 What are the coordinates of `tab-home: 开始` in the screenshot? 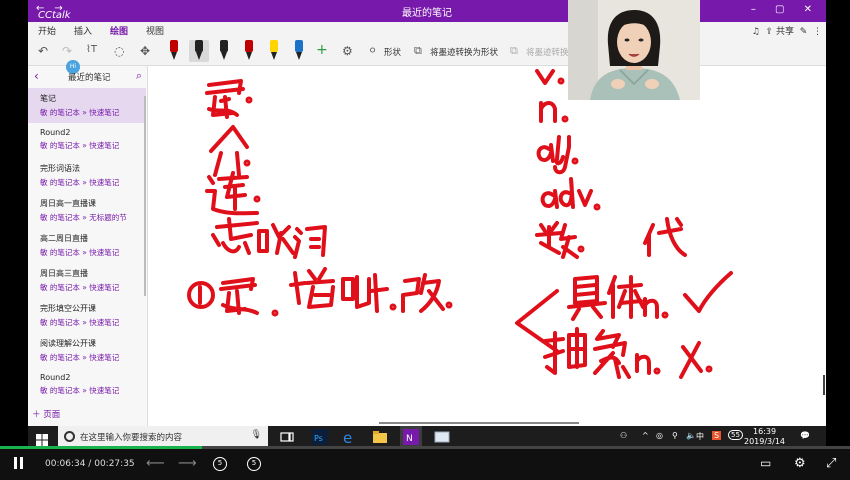 It's located at (47, 30).